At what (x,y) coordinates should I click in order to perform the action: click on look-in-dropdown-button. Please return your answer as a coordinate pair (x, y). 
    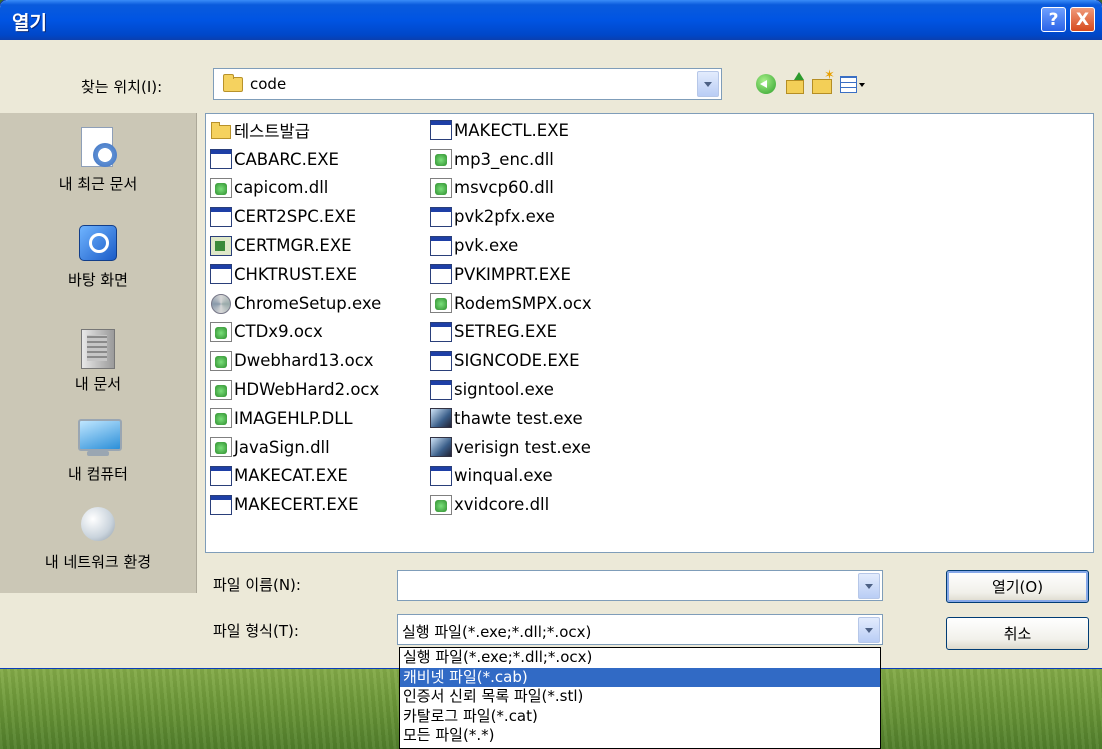
    Looking at the image, I should click on (708, 84).